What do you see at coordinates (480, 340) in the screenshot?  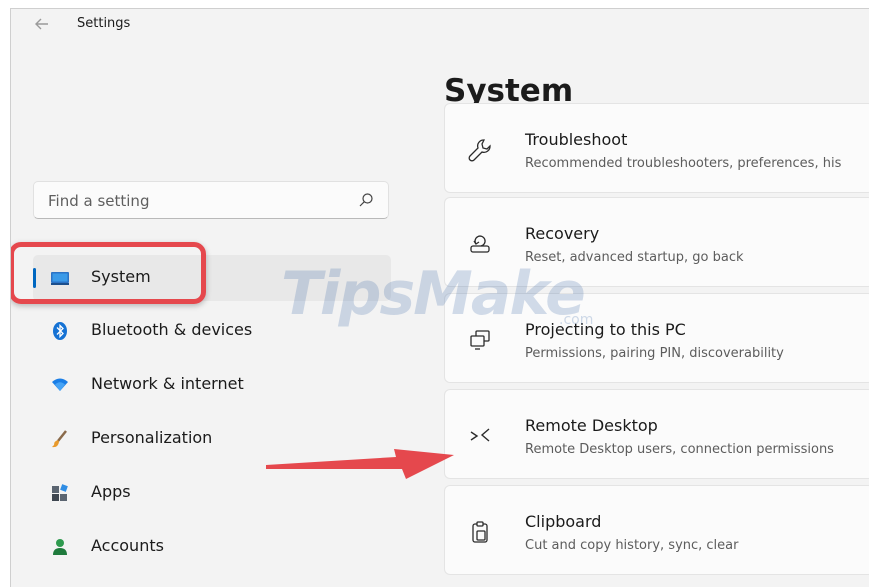 I see `projecting-icon` at bounding box center [480, 340].